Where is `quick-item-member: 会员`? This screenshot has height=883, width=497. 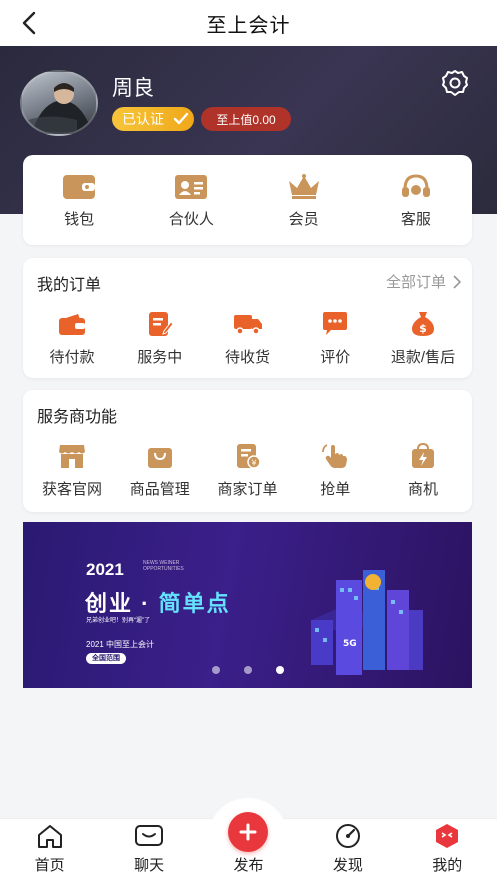 quick-item-member: 会员 is located at coordinates (304, 200).